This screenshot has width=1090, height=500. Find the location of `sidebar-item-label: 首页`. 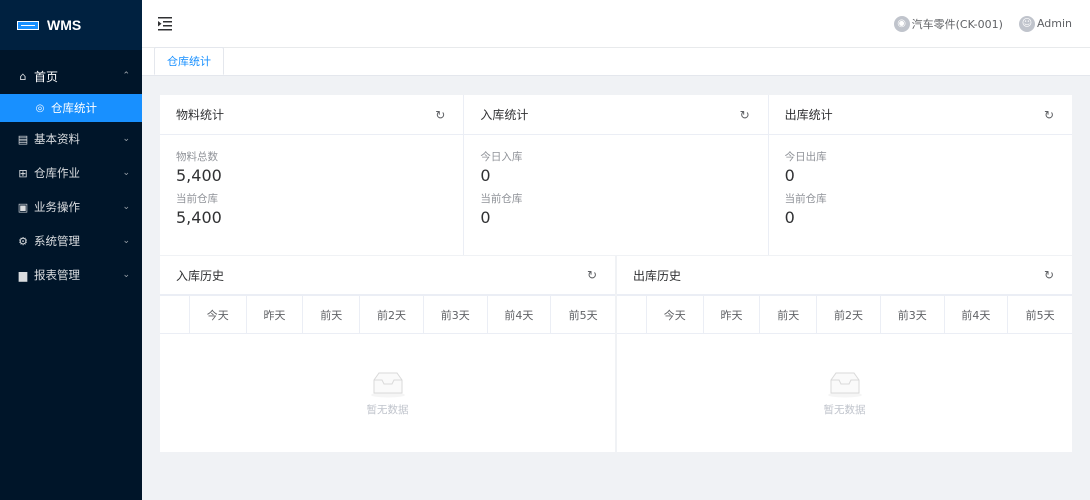

sidebar-item-label: 首页 is located at coordinates (46, 76).